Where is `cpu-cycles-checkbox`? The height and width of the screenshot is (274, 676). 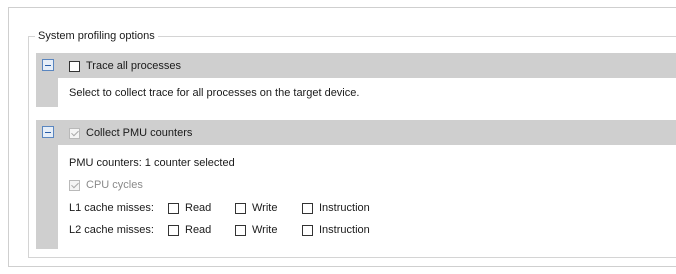 cpu-cycles-checkbox is located at coordinates (74, 185).